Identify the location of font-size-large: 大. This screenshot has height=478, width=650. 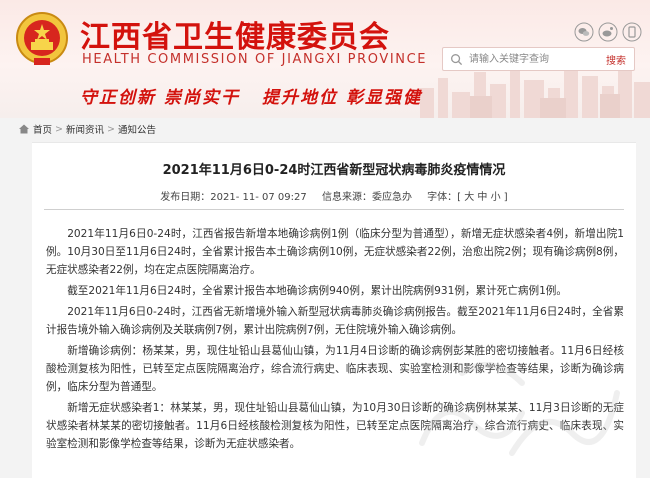
(469, 197).